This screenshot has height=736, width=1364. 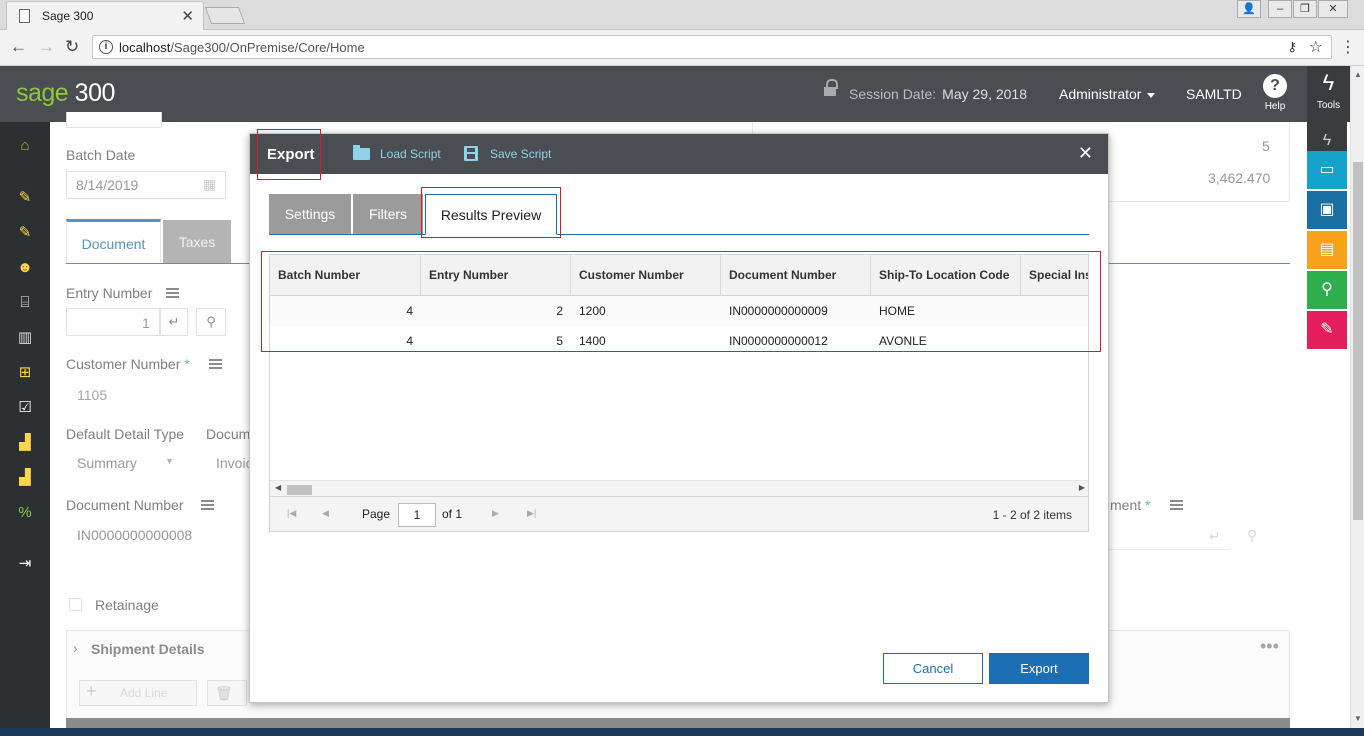 I want to click on browser-tab: Sage 300 ✕, so click(x=105, y=15).